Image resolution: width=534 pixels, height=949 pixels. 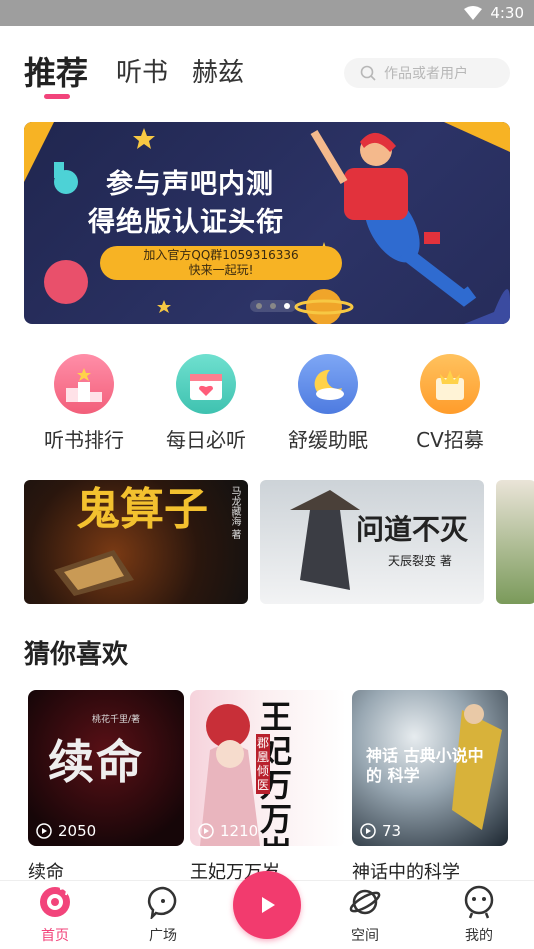 I want to click on card-cover: 王妃万万岁 郡凰倾医 1210, so click(x=268, y=768).